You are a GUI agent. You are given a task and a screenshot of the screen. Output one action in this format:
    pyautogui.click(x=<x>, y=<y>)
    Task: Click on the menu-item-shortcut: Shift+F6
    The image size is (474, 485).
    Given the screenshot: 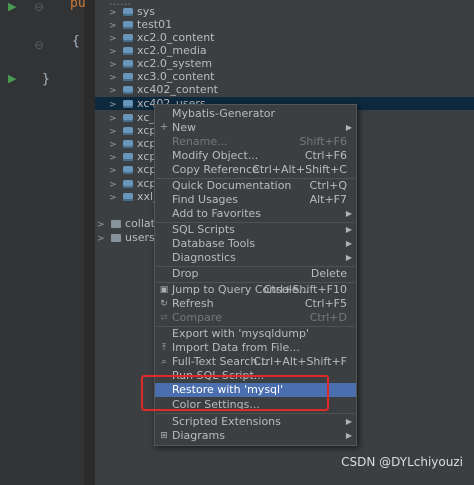 What is the action you would take?
    pyautogui.click(x=323, y=141)
    